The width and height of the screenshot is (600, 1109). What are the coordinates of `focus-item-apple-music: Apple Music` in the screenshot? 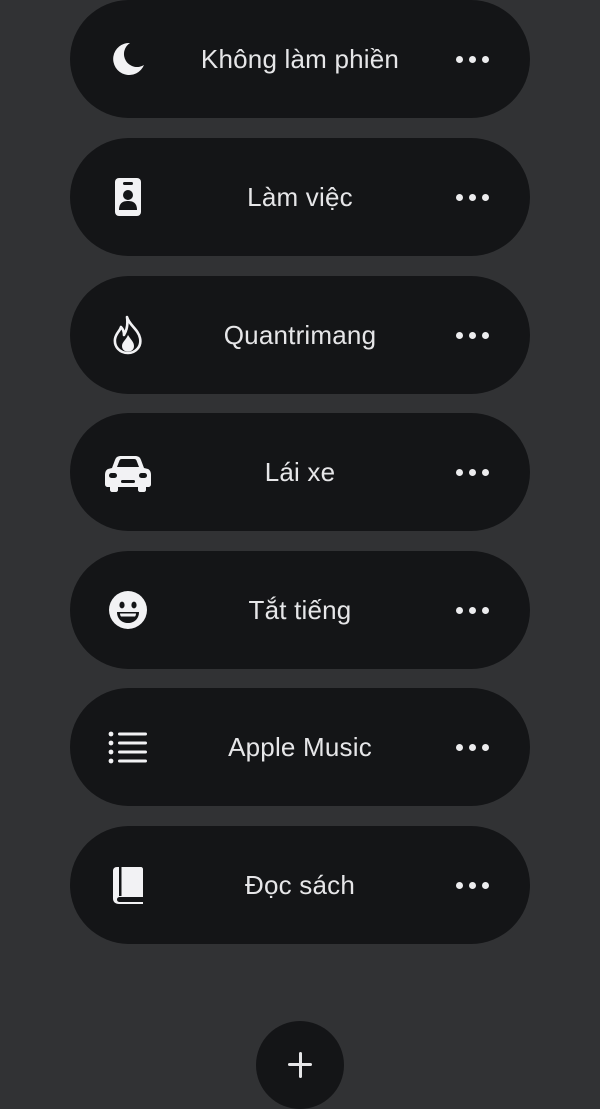 It's located at (300, 747).